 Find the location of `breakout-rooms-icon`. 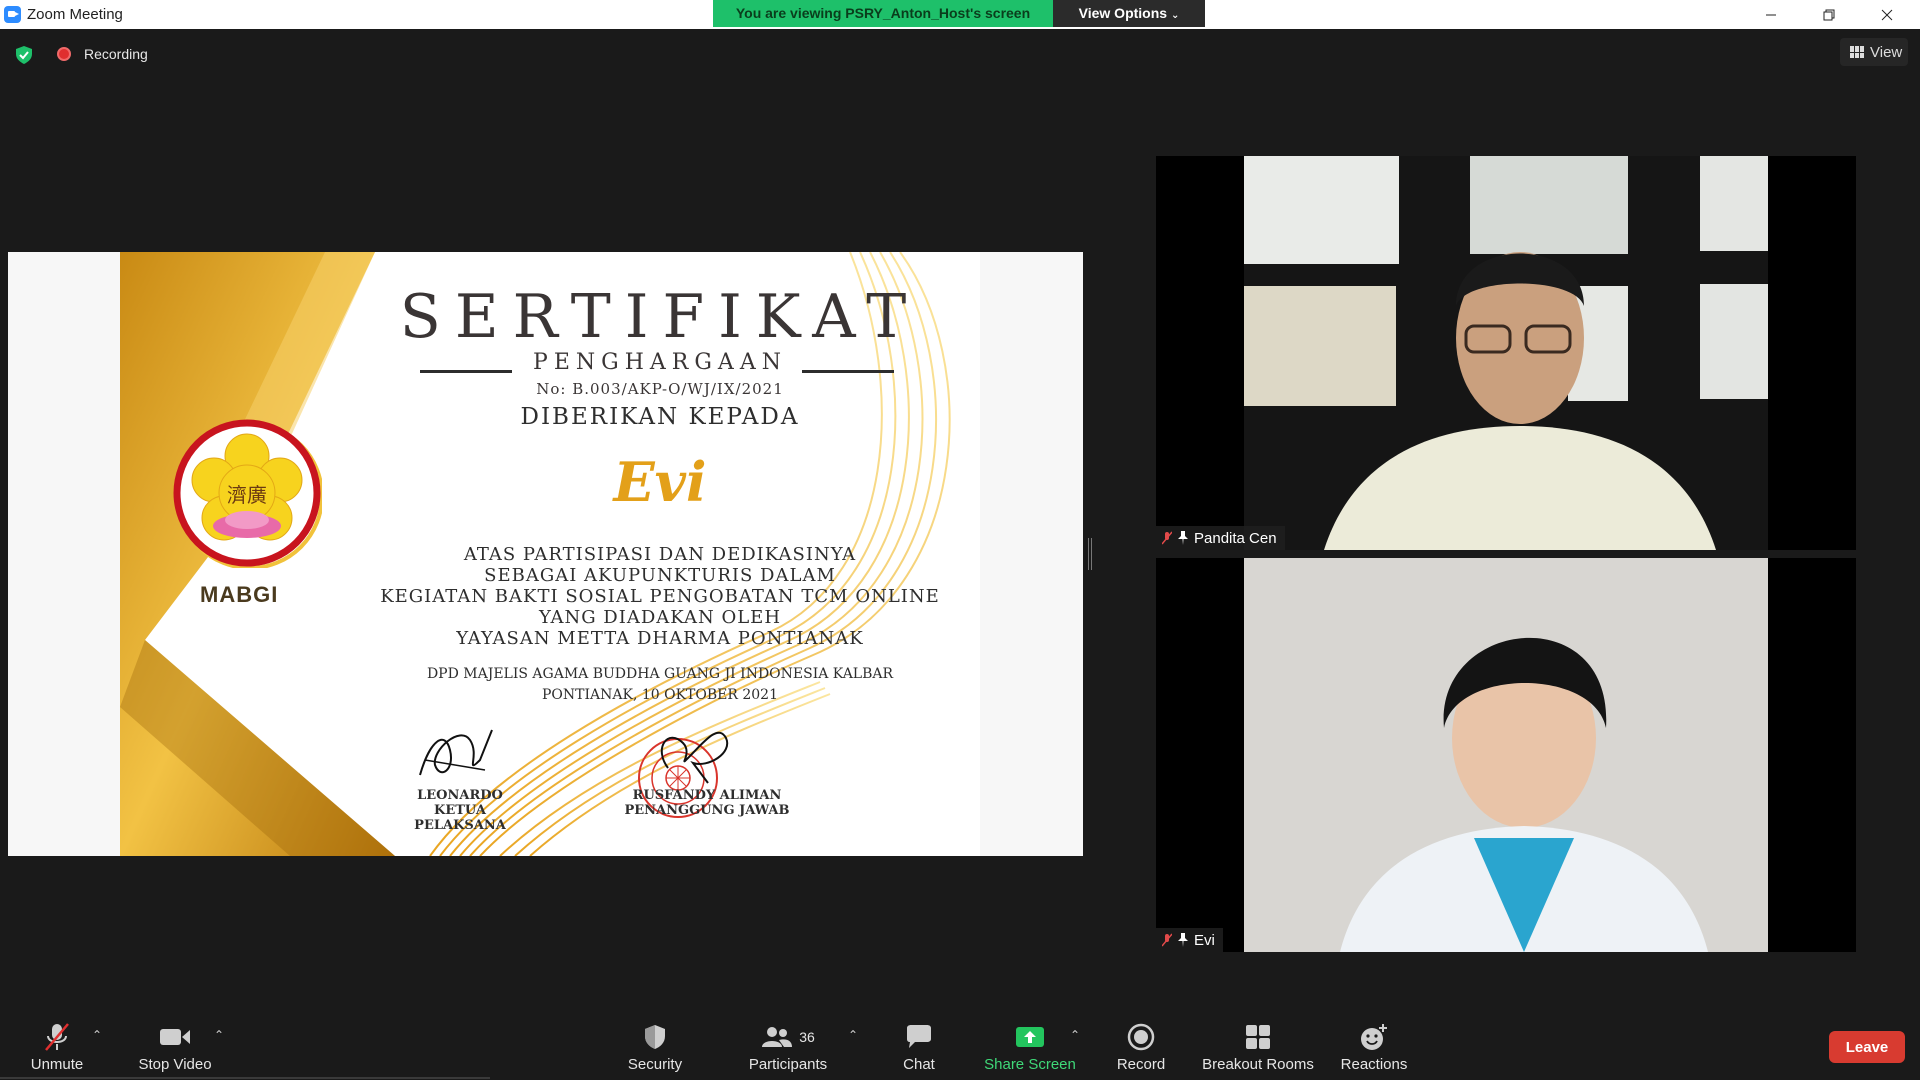

breakout-rooms-icon is located at coordinates (1258, 1037).